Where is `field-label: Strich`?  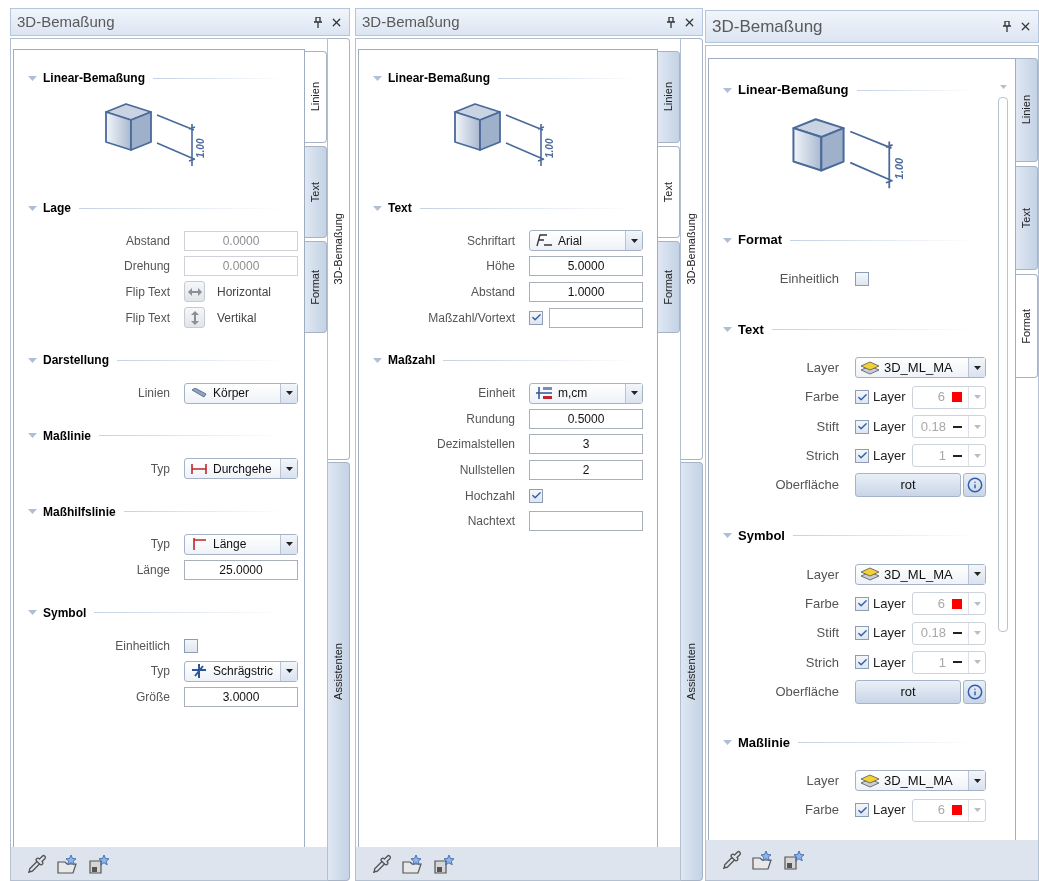
field-label: Strich is located at coordinates (821, 456).